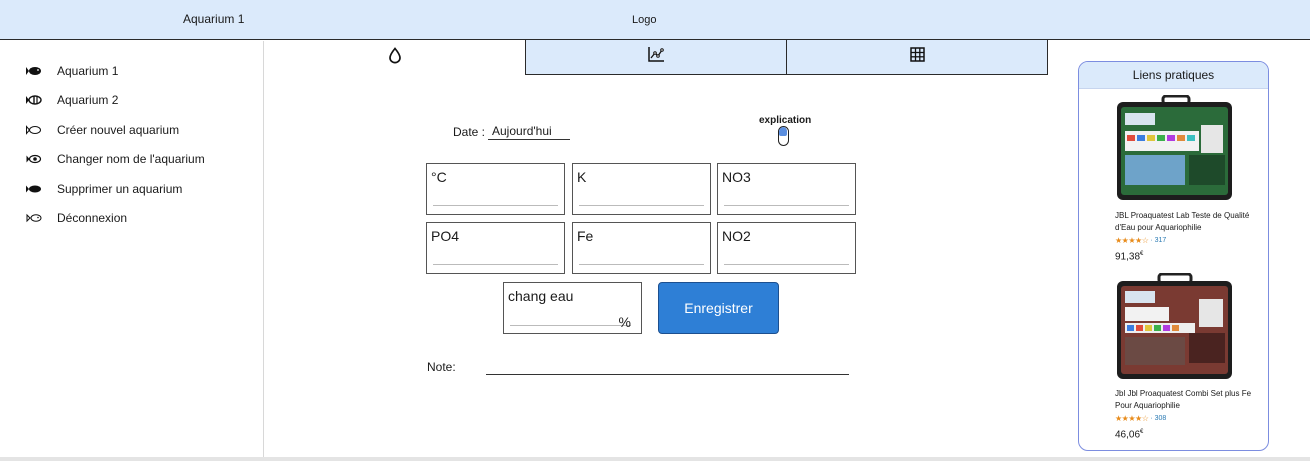 The width and height of the screenshot is (1310, 461). Describe the element at coordinates (131, 159) in the screenshot. I see `sidebar-item-label: Changer nom de l'aquarium` at that location.